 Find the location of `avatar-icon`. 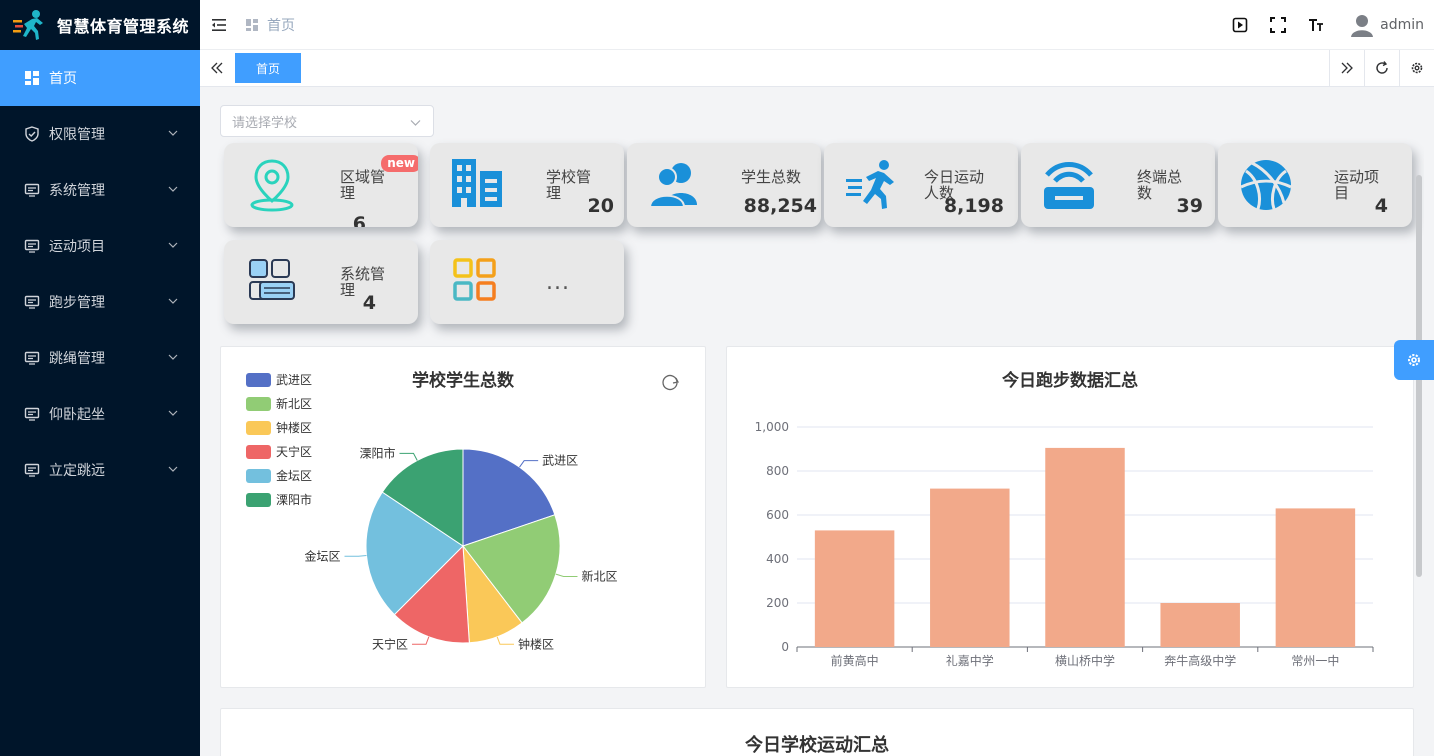

avatar-icon is located at coordinates (1362, 25).